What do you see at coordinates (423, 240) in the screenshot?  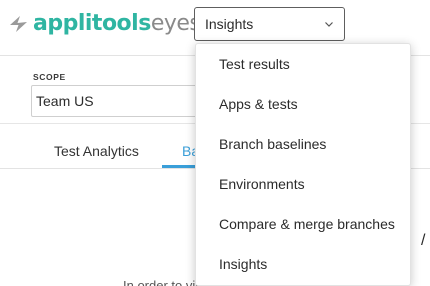 I see `main-partial-glyph: /` at bounding box center [423, 240].